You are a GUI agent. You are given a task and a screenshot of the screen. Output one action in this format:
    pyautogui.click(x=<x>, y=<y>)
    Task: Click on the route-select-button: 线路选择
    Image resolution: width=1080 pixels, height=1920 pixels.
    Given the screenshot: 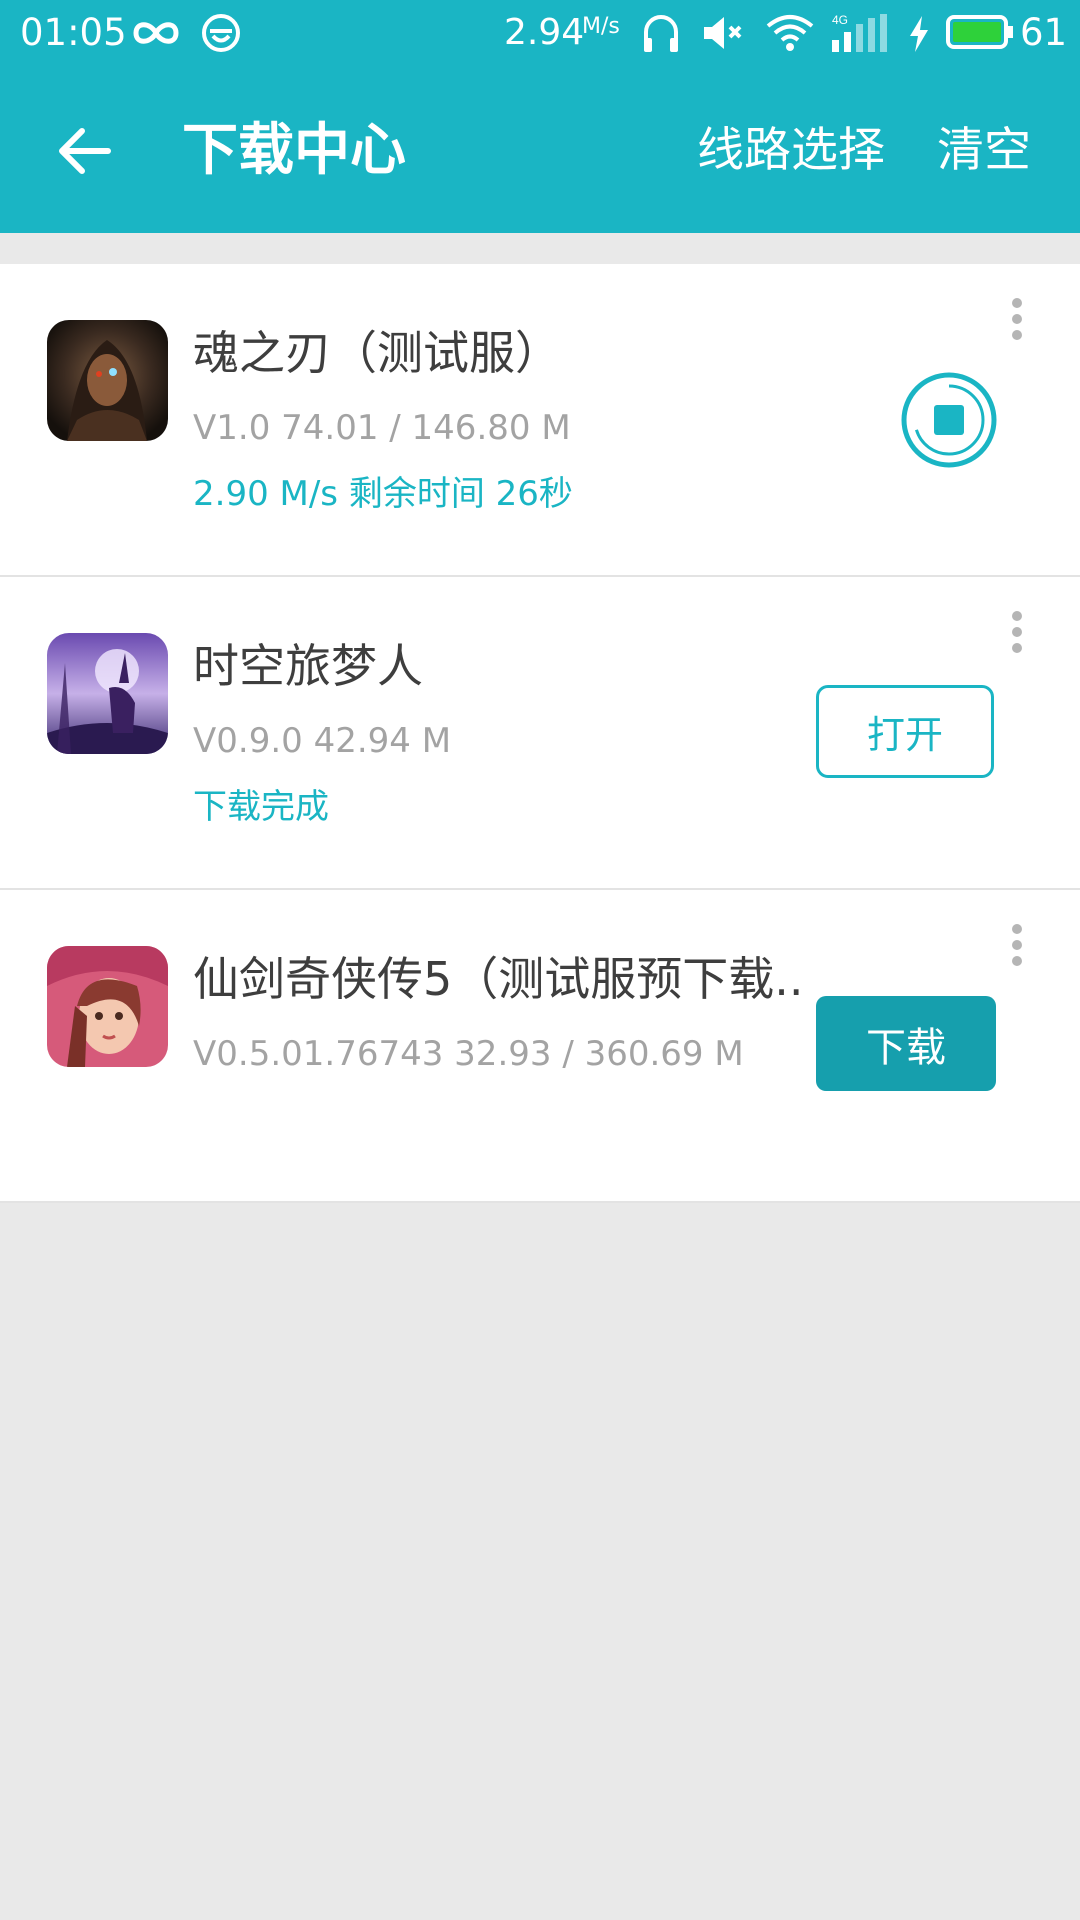 What is the action you would take?
    pyautogui.click(x=791, y=151)
    